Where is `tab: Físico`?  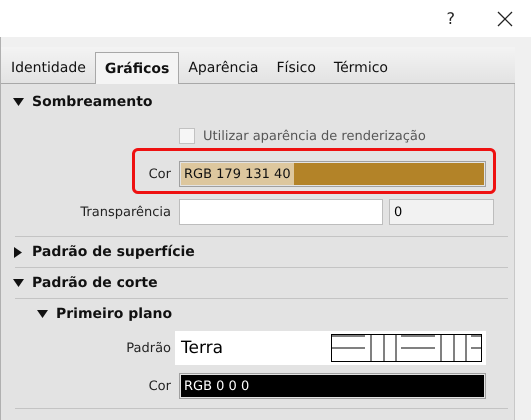
tab: Físico is located at coordinates (296, 68).